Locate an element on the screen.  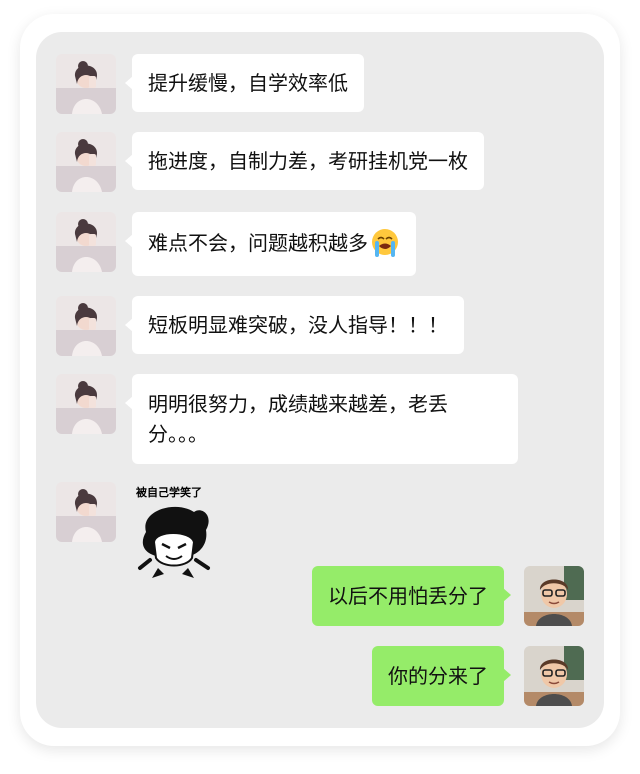
incoming-message-bubble: 提升缓慢，自学效率低 is located at coordinates (244, 83).